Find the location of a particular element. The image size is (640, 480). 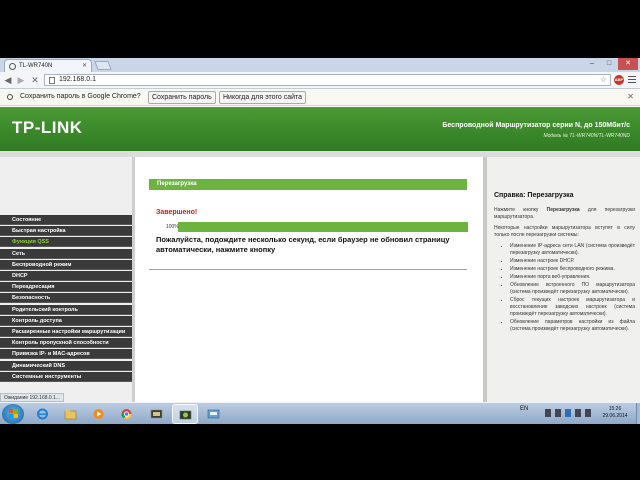

new-tab-button is located at coordinates (103, 65).